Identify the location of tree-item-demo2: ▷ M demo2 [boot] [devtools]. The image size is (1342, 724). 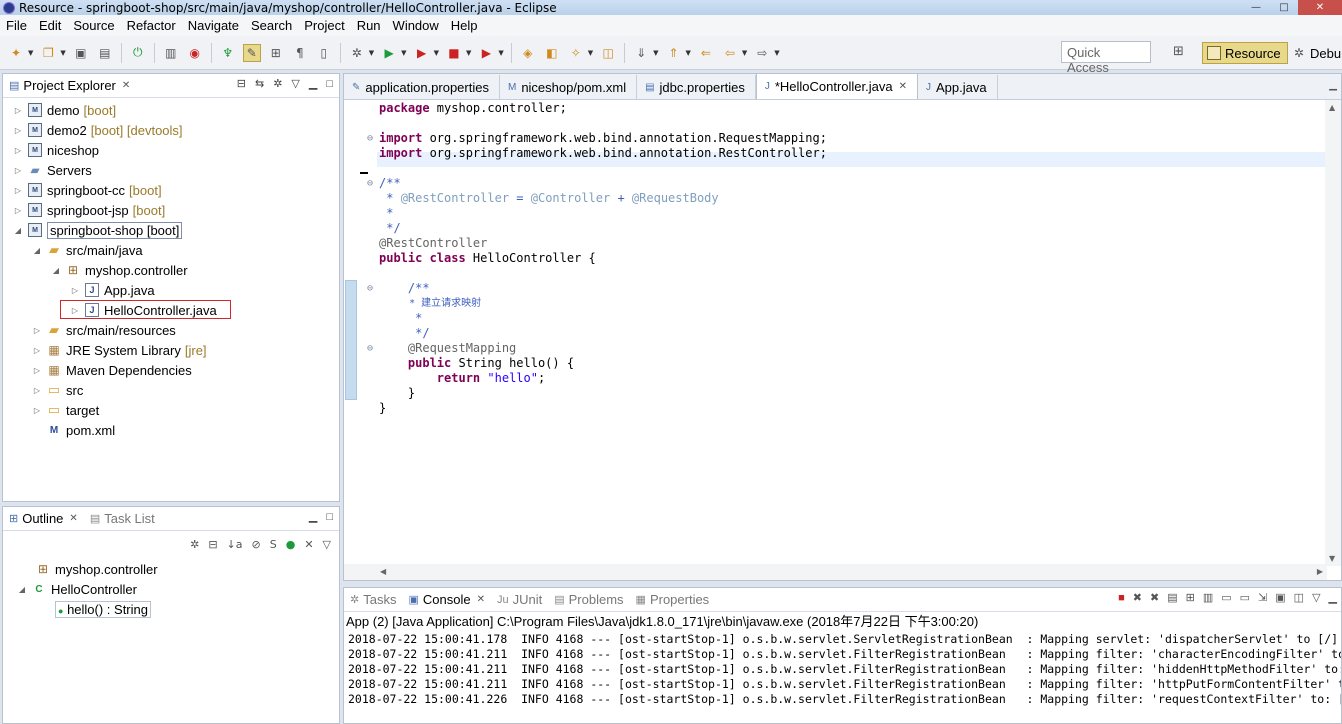
(171, 130).